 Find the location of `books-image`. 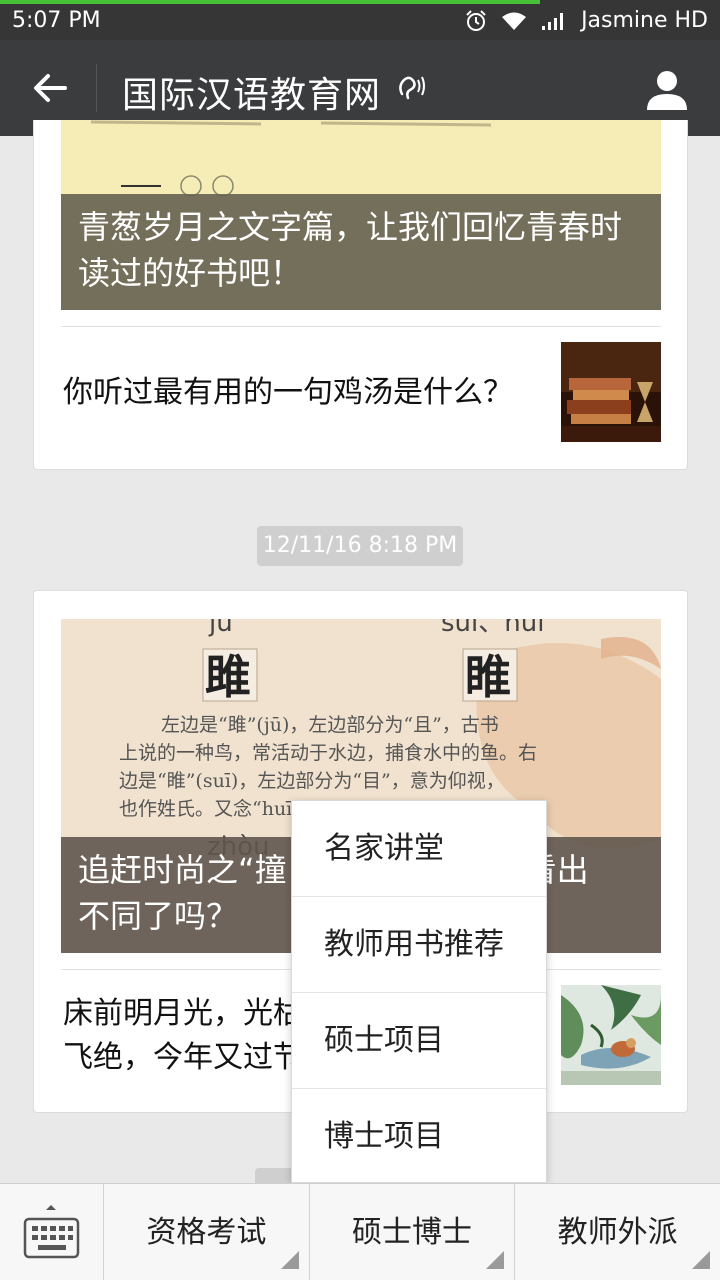

books-image is located at coordinates (611, 392).